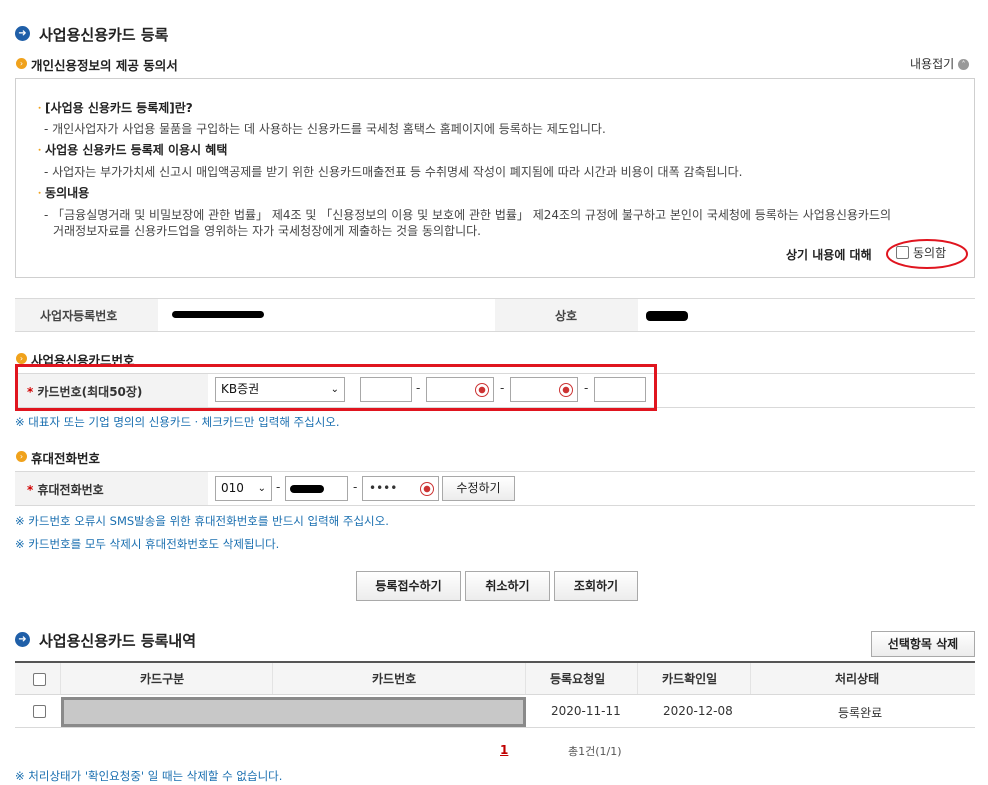  I want to click on item3-title: ㆍ동의내용, so click(62, 193).